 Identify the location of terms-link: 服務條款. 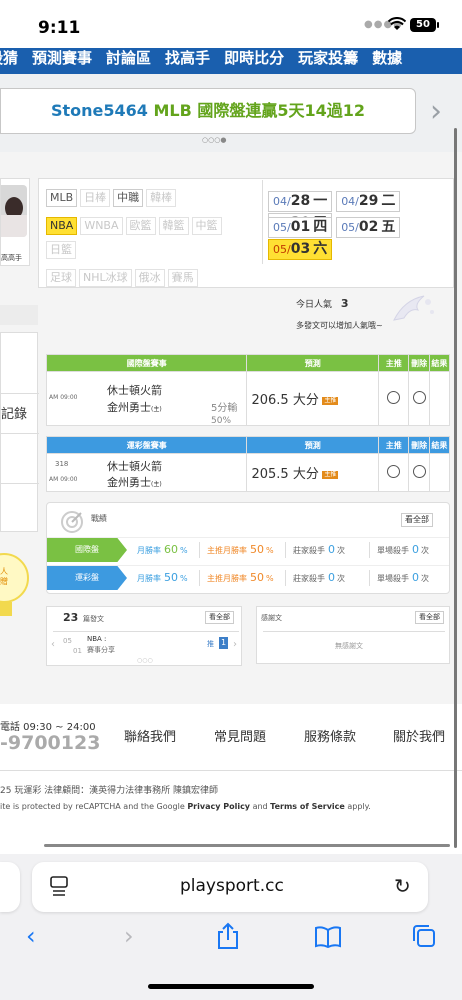
(330, 735).